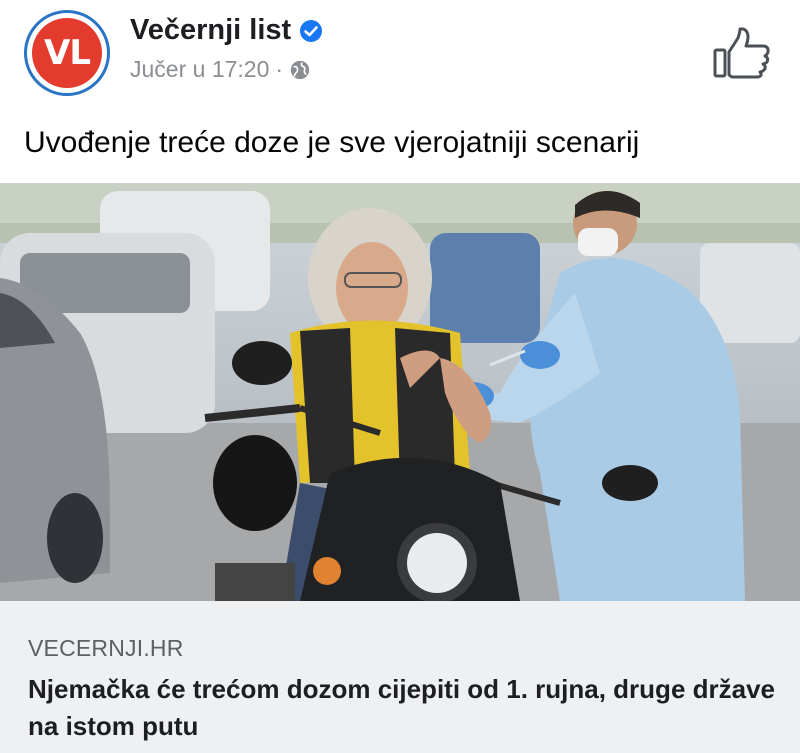 This screenshot has height=753, width=800. Describe the element at coordinates (199, 69) in the screenshot. I see `post-timestamp: Jučer u 17:20` at that location.